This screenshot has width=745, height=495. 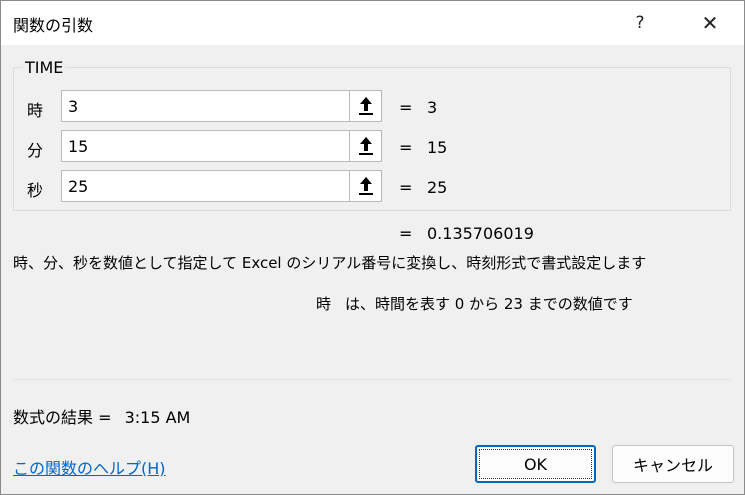 I want to click on arg-label-second: 秒, so click(x=35, y=190).